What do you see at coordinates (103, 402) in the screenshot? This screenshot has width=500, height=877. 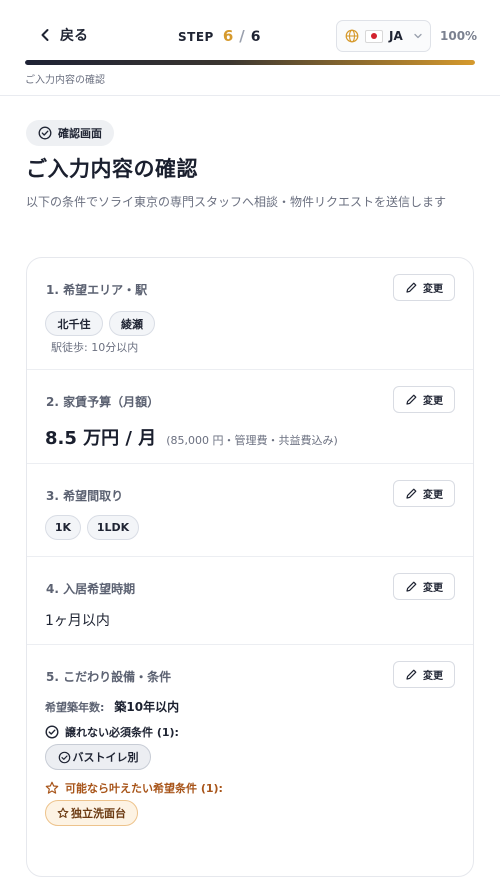 I see `section-title-budget: 2. 家賃予算（月額）` at bounding box center [103, 402].